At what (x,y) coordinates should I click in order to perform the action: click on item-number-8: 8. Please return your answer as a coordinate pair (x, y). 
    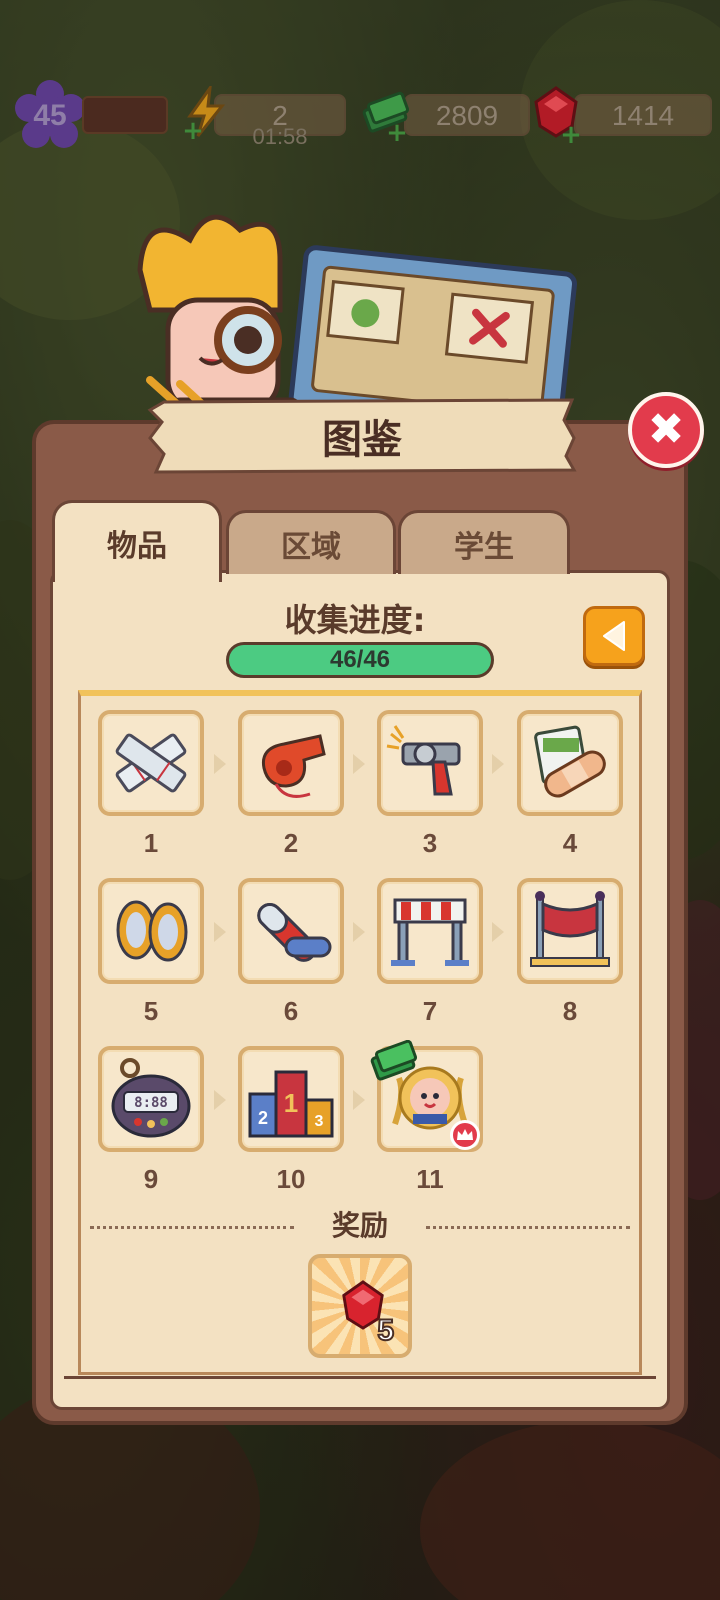
    Looking at the image, I should click on (570, 1011).